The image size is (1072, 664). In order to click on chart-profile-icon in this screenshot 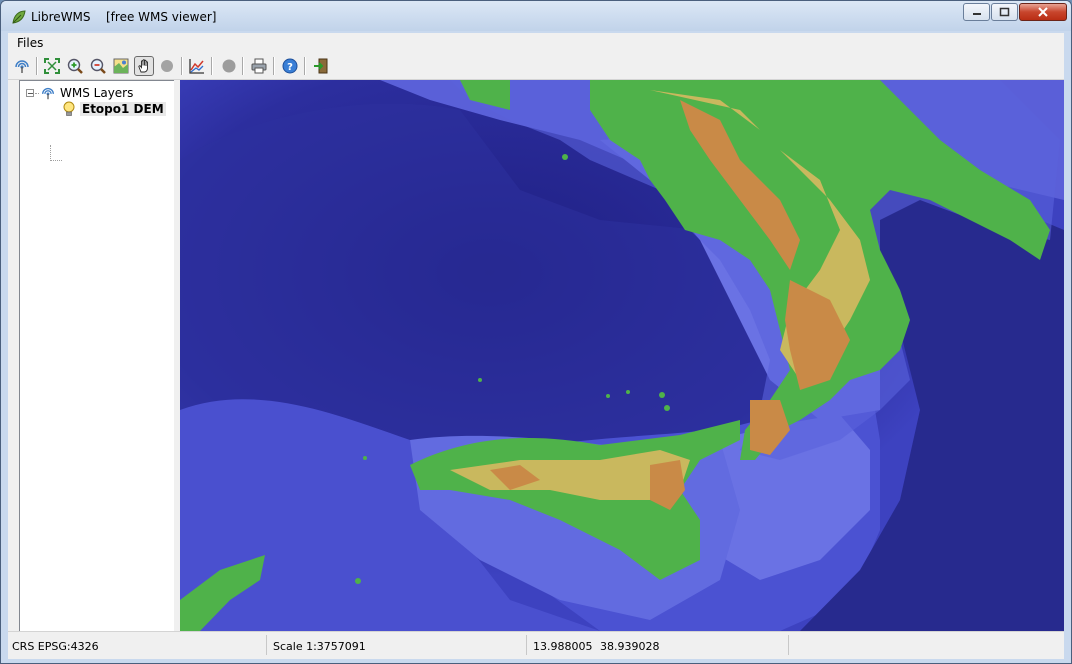, I will do `click(196, 66)`.